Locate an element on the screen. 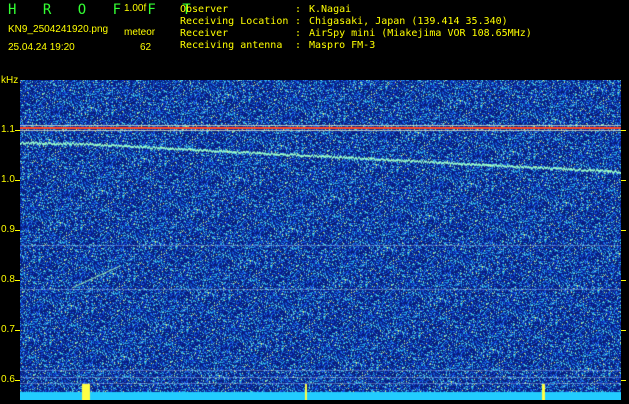  unit-label: kHz is located at coordinates (10, 80).